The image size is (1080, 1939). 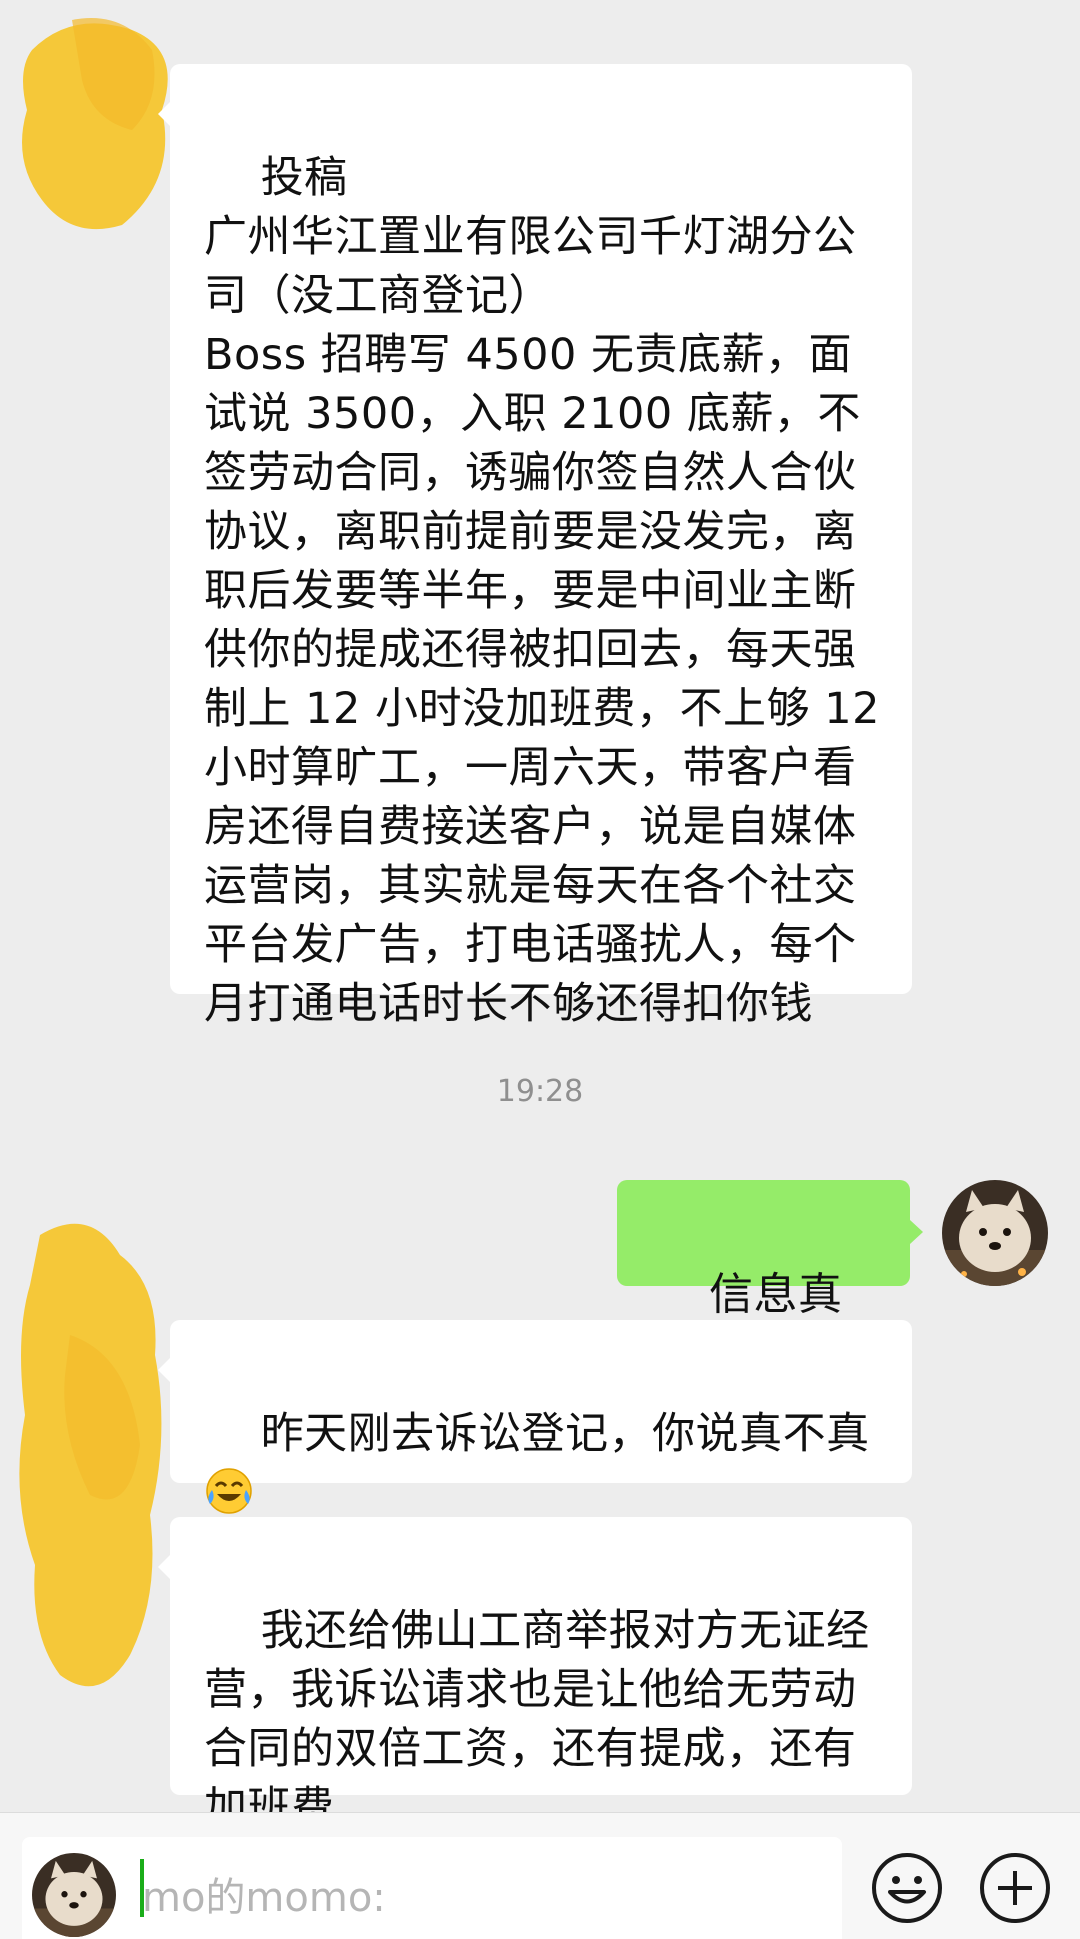 I want to click on face-with-tears-of-joy-emoji, so click(x=229, y=1491).